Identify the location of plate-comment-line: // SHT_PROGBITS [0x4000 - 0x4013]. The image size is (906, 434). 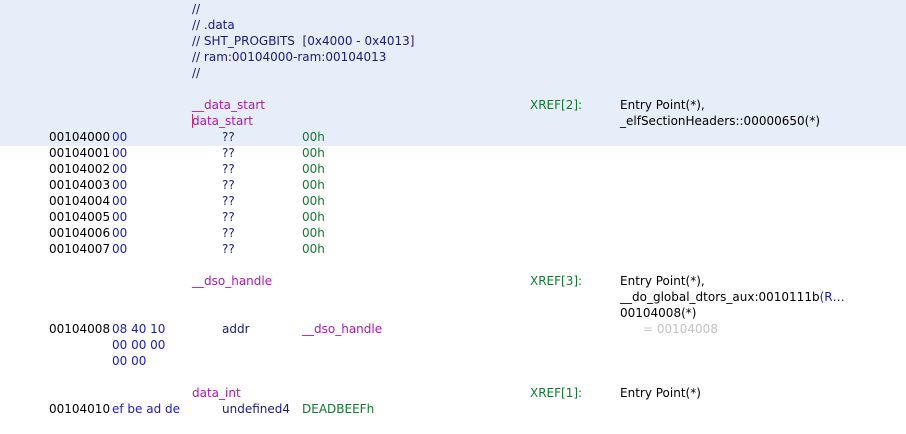
(303, 41).